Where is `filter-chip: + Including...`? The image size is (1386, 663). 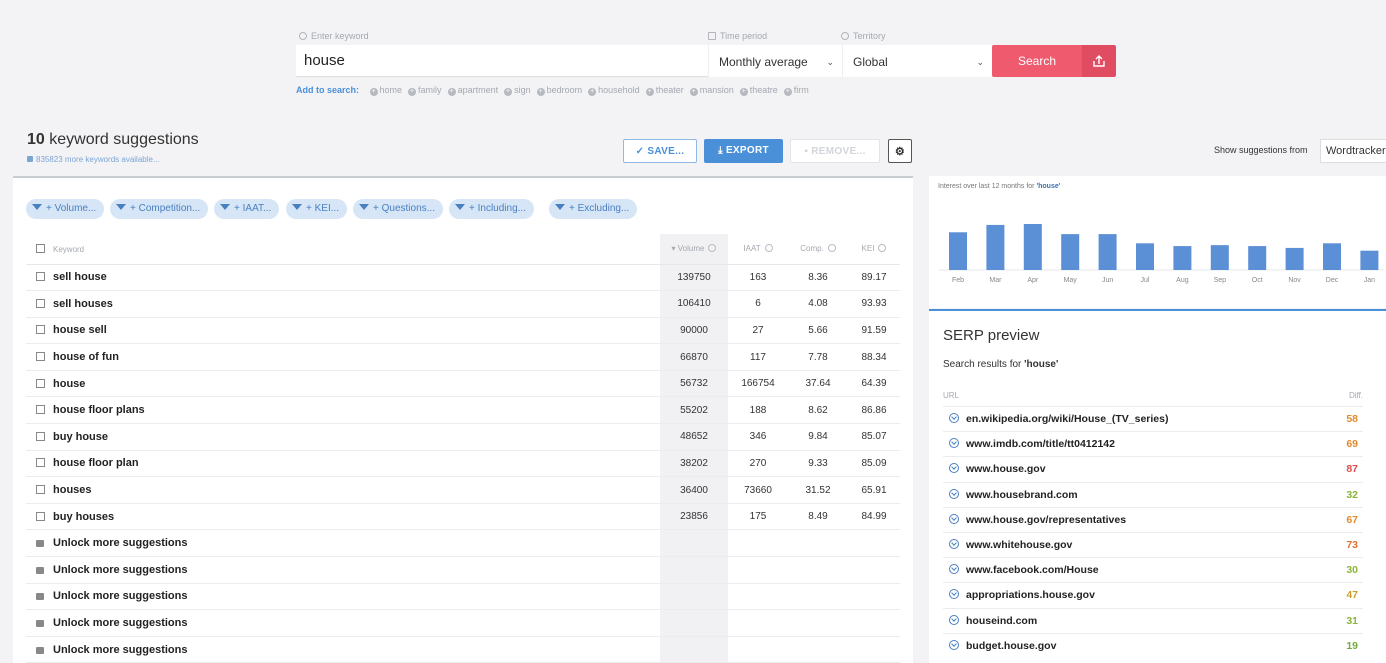 filter-chip: + Including... is located at coordinates (491, 209).